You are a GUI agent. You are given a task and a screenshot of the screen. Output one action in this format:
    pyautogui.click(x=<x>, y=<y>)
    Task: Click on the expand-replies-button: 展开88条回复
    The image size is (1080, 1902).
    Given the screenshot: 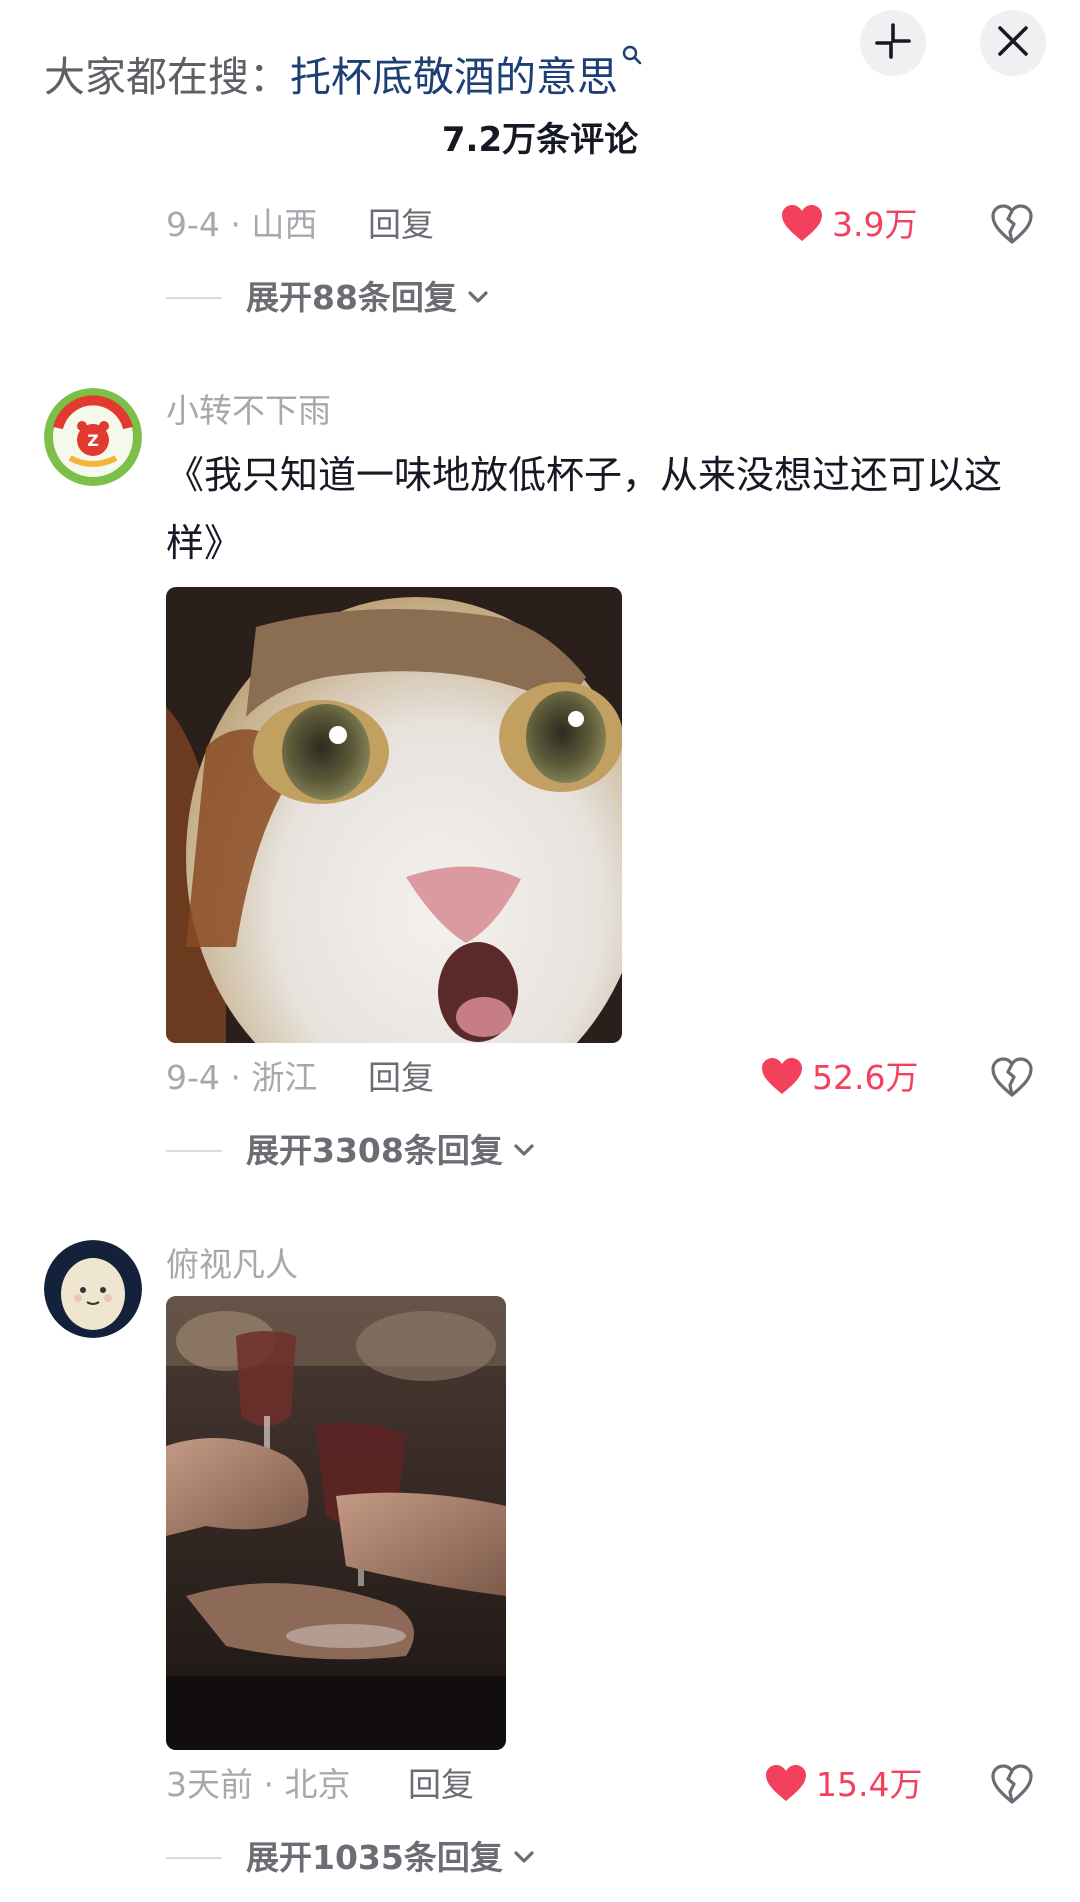 What is the action you would take?
    pyautogui.click(x=327, y=298)
    